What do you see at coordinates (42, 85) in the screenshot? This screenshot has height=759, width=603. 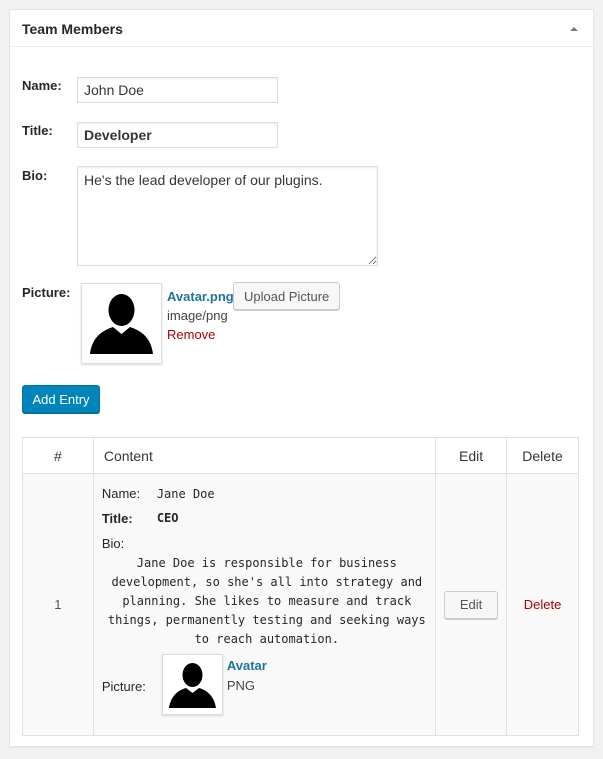 I see `name-label: Name:` at bounding box center [42, 85].